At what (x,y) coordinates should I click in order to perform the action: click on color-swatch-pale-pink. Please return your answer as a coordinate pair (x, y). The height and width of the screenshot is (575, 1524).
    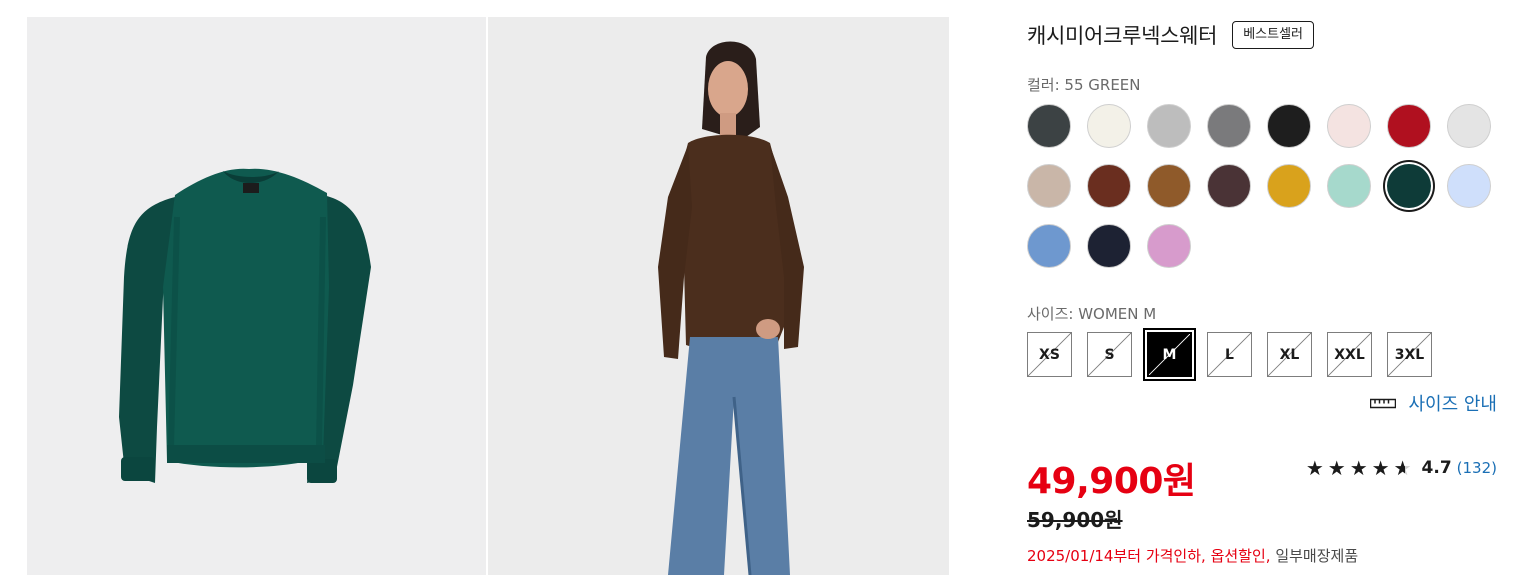
    Looking at the image, I should click on (1349, 126).